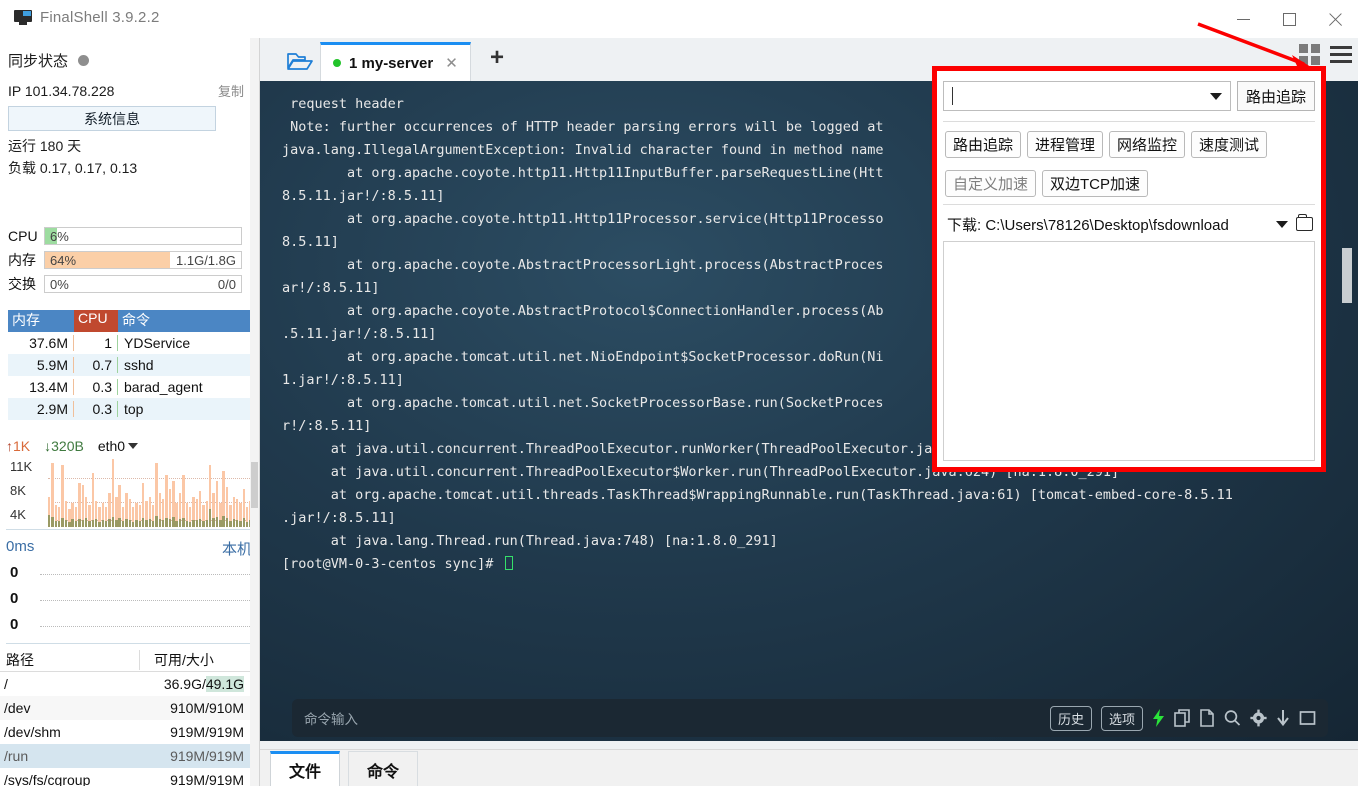 The height and width of the screenshot is (786, 1358). What do you see at coordinates (38, 61) in the screenshot?
I see `sync-status-label: 同步状态` at bounding box center [38, 61].